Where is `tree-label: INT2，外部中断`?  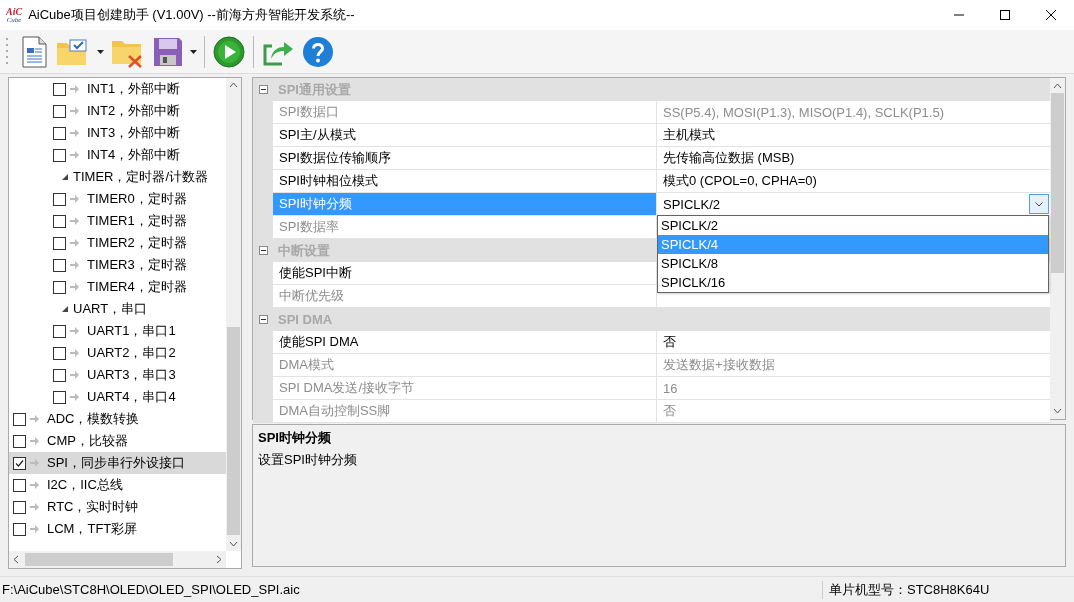 tree-label: INT2，外部中断 is located at coordinates (134, 111).